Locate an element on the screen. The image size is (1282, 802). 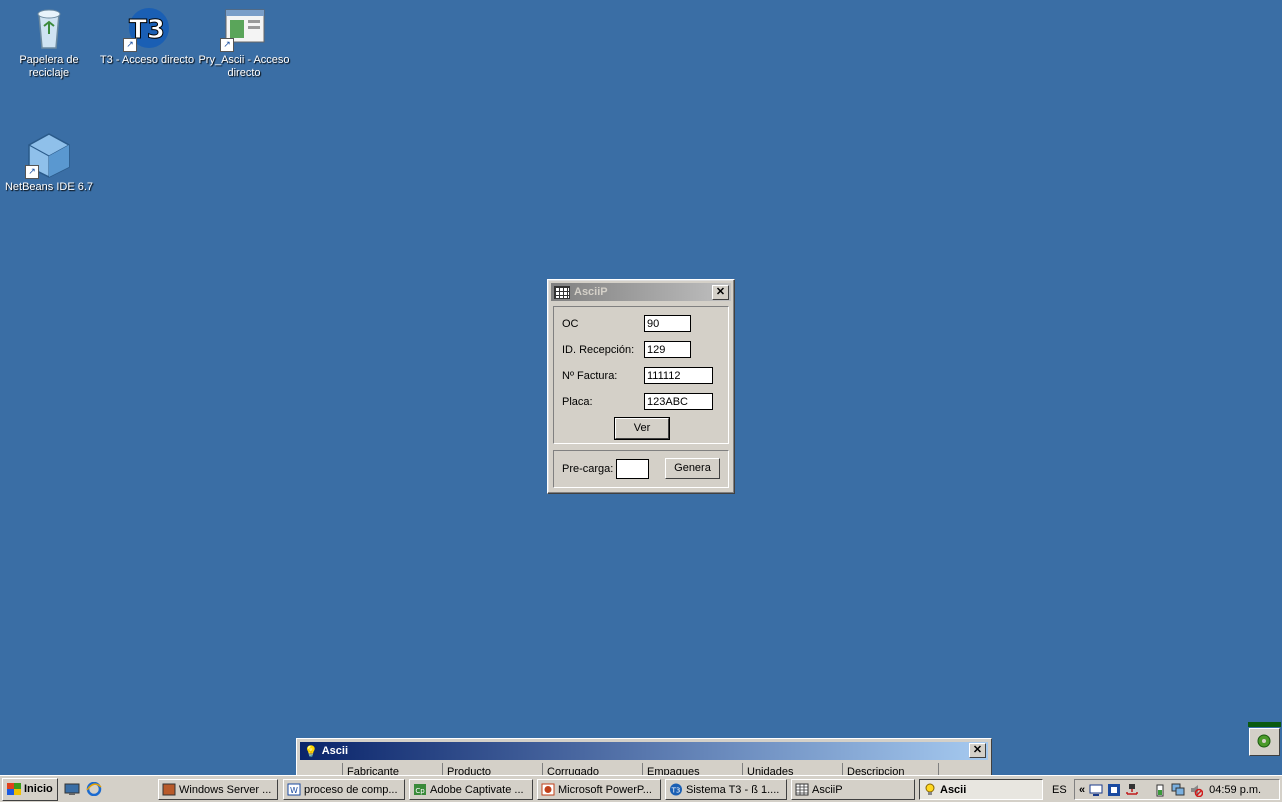
id-recepcion-label: ID. Recepción: is located at coordinates (598, 349).